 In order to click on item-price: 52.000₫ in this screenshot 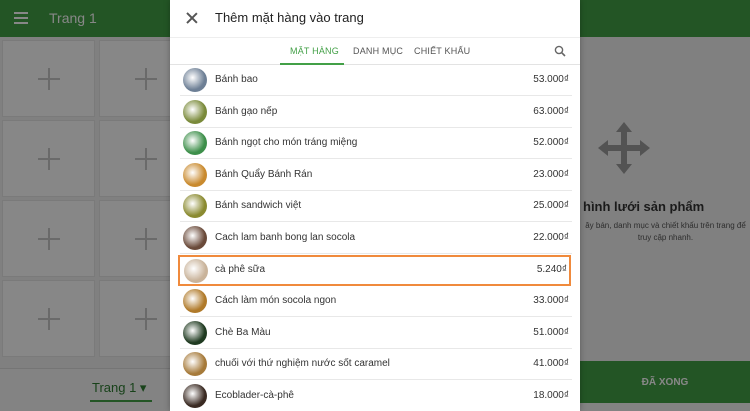, I will do `click(551, 143)`.